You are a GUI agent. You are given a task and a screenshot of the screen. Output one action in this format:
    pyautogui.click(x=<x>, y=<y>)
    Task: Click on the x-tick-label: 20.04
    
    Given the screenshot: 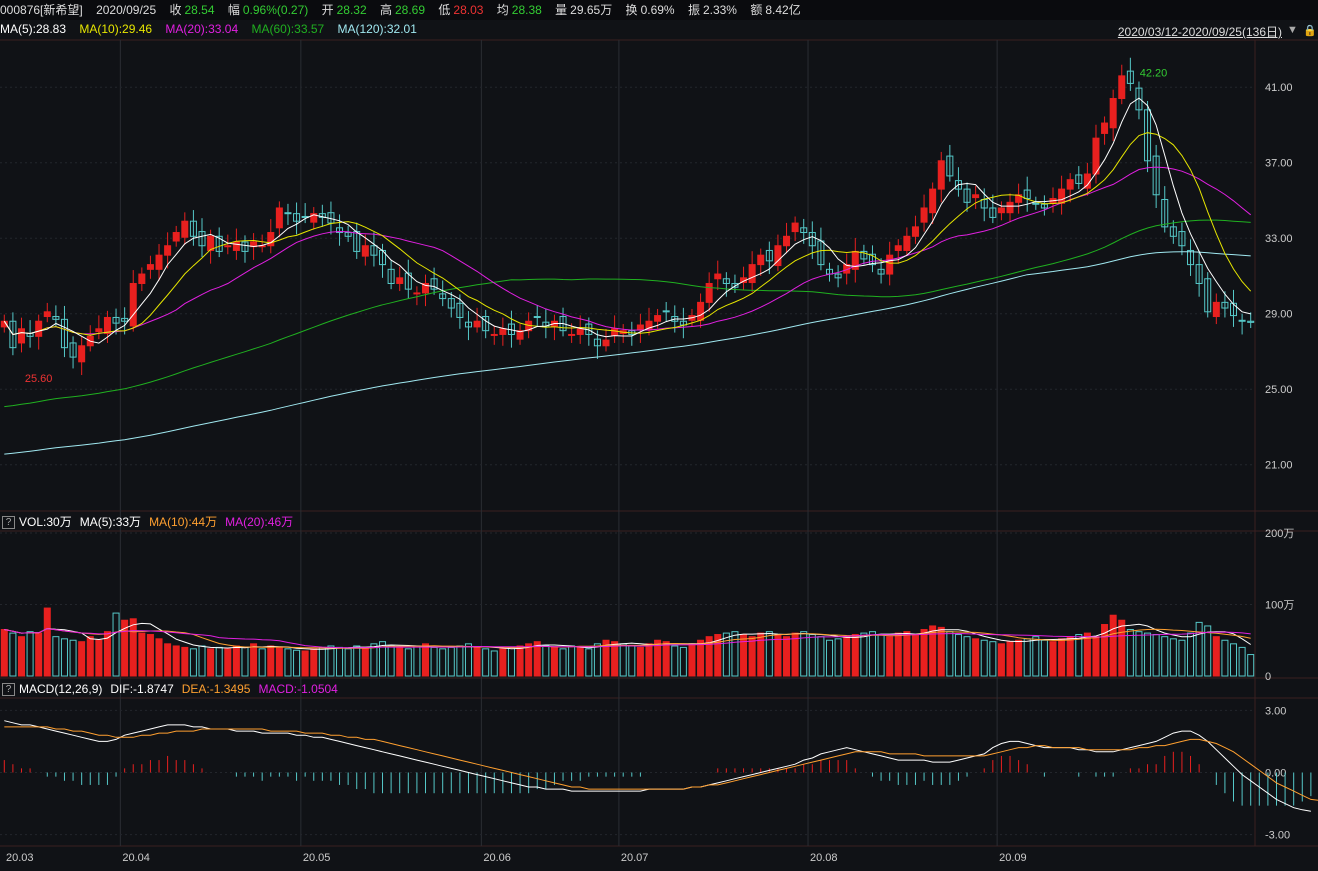 What is the action you would take?
    pyautogui.click(x=136, y=858)
    